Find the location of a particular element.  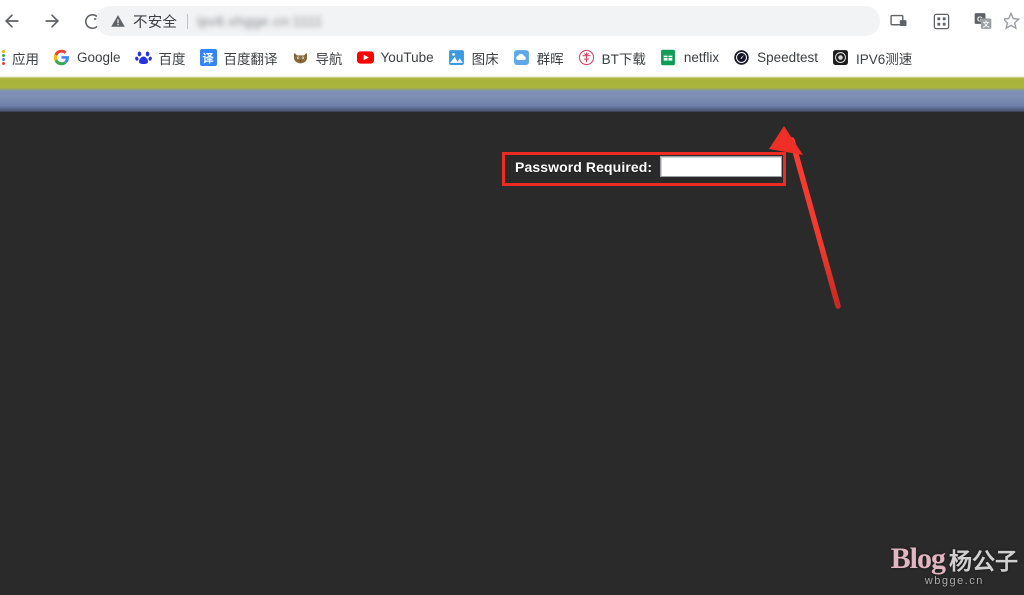

forward-button is located at coordinates (52, 21).